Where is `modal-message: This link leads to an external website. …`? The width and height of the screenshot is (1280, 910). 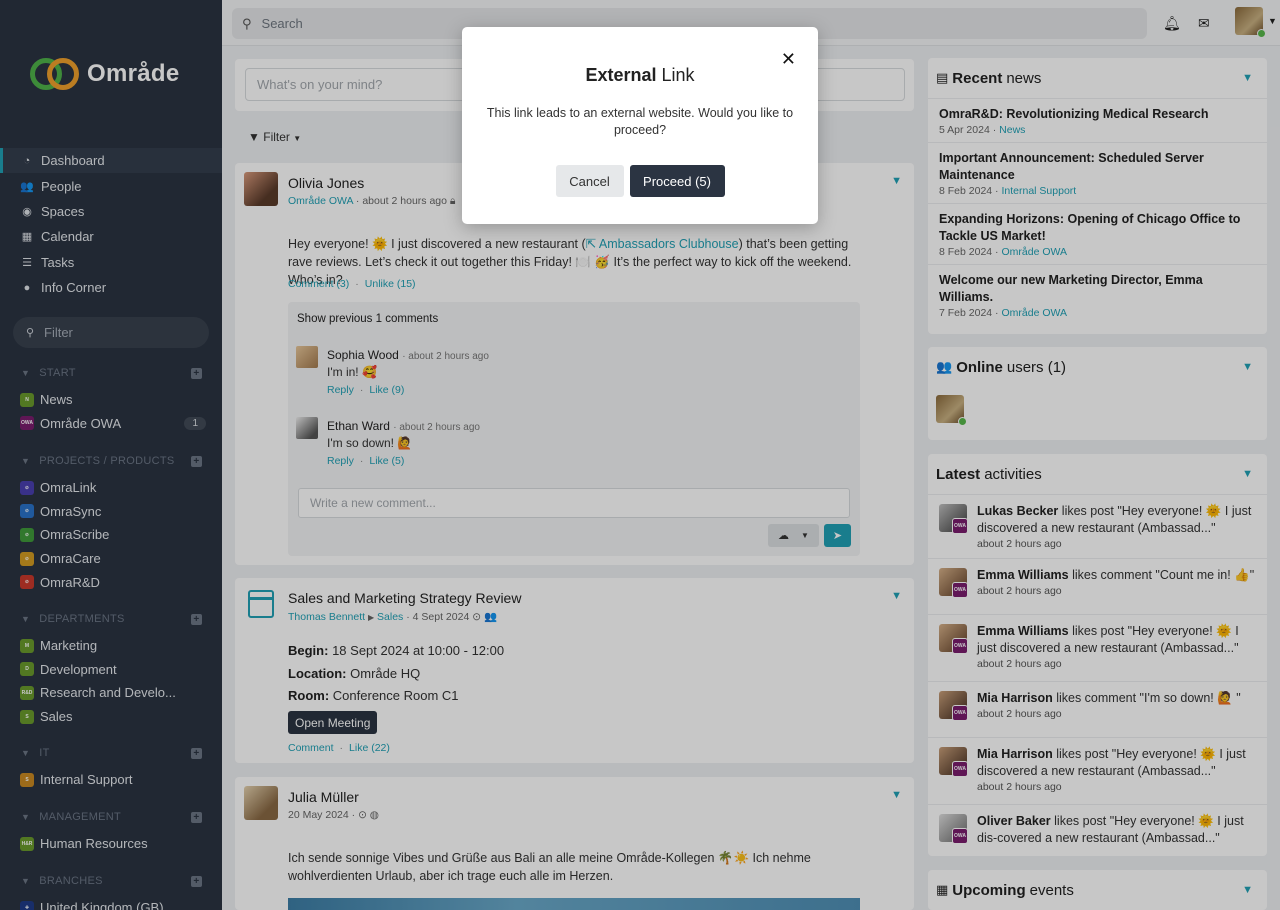
modal-message: This link leads to an external website. … is located at coordinates (640, 121).